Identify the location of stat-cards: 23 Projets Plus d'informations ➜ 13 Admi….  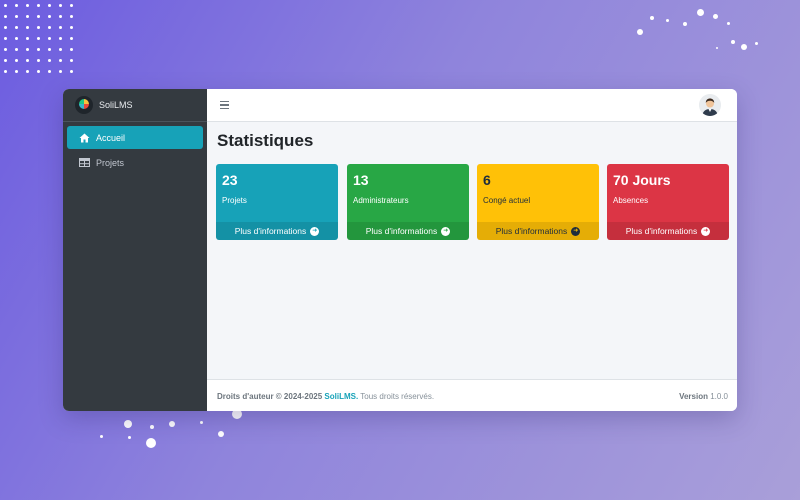
(473, 202).